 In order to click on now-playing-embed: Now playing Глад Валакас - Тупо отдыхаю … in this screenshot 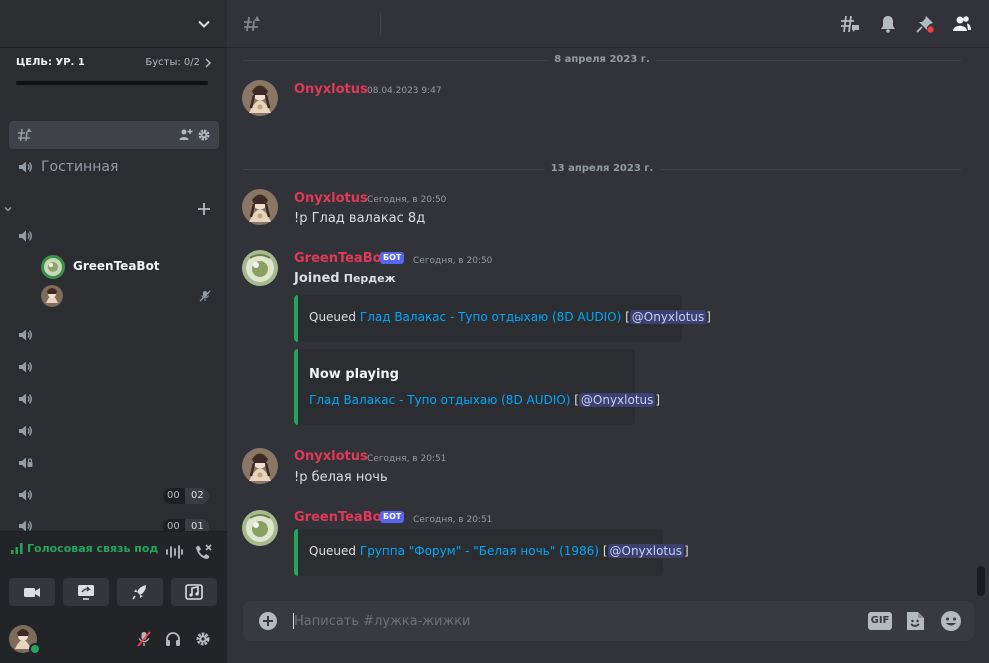, I will do `click(477, 387)`.